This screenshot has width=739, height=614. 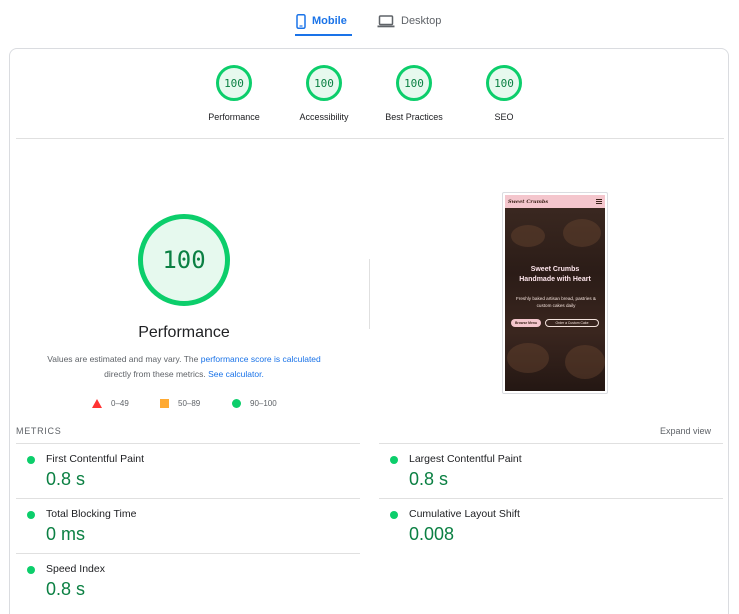 What do you see at coordinates (234, 117) in the screenshot?
I see `gauge-performance-label: Performance` at bounding box center [234, 117].